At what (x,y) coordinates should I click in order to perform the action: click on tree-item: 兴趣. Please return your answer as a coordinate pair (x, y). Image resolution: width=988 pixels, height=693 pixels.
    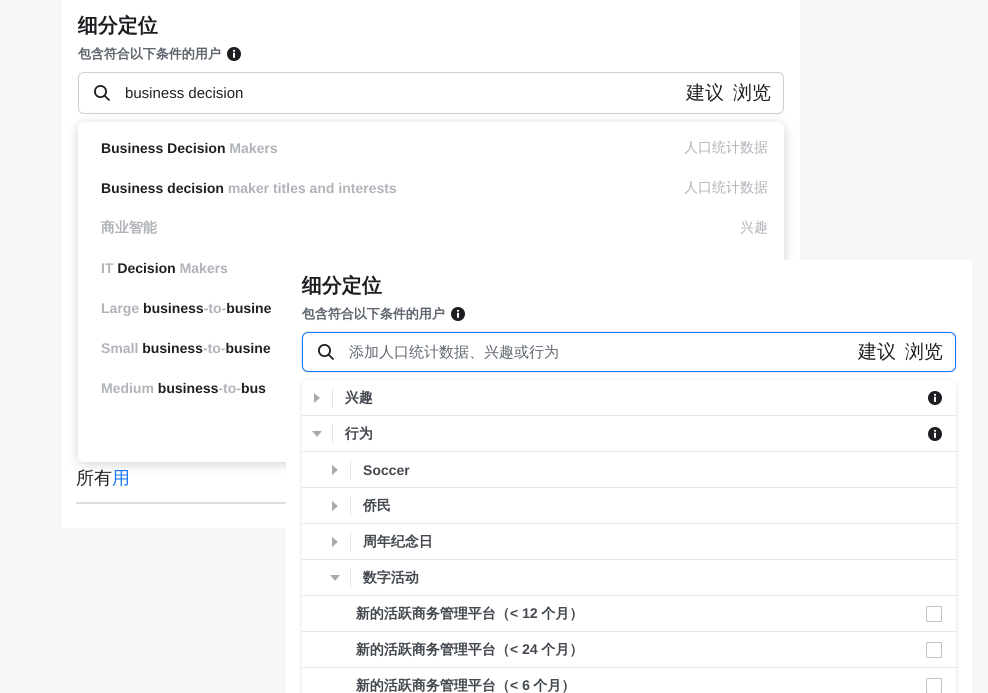
    Looking at the image, I should click on (629, 398).